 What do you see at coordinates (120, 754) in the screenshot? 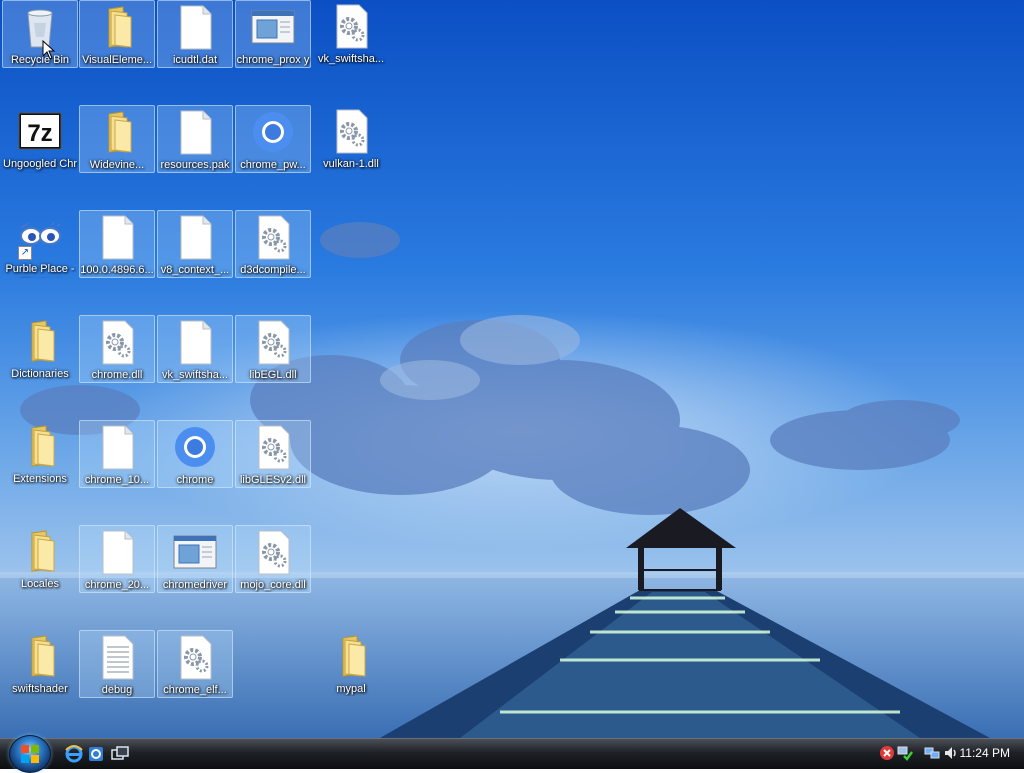
I see `switch-windows-icon` at bounding box center [120, 754].